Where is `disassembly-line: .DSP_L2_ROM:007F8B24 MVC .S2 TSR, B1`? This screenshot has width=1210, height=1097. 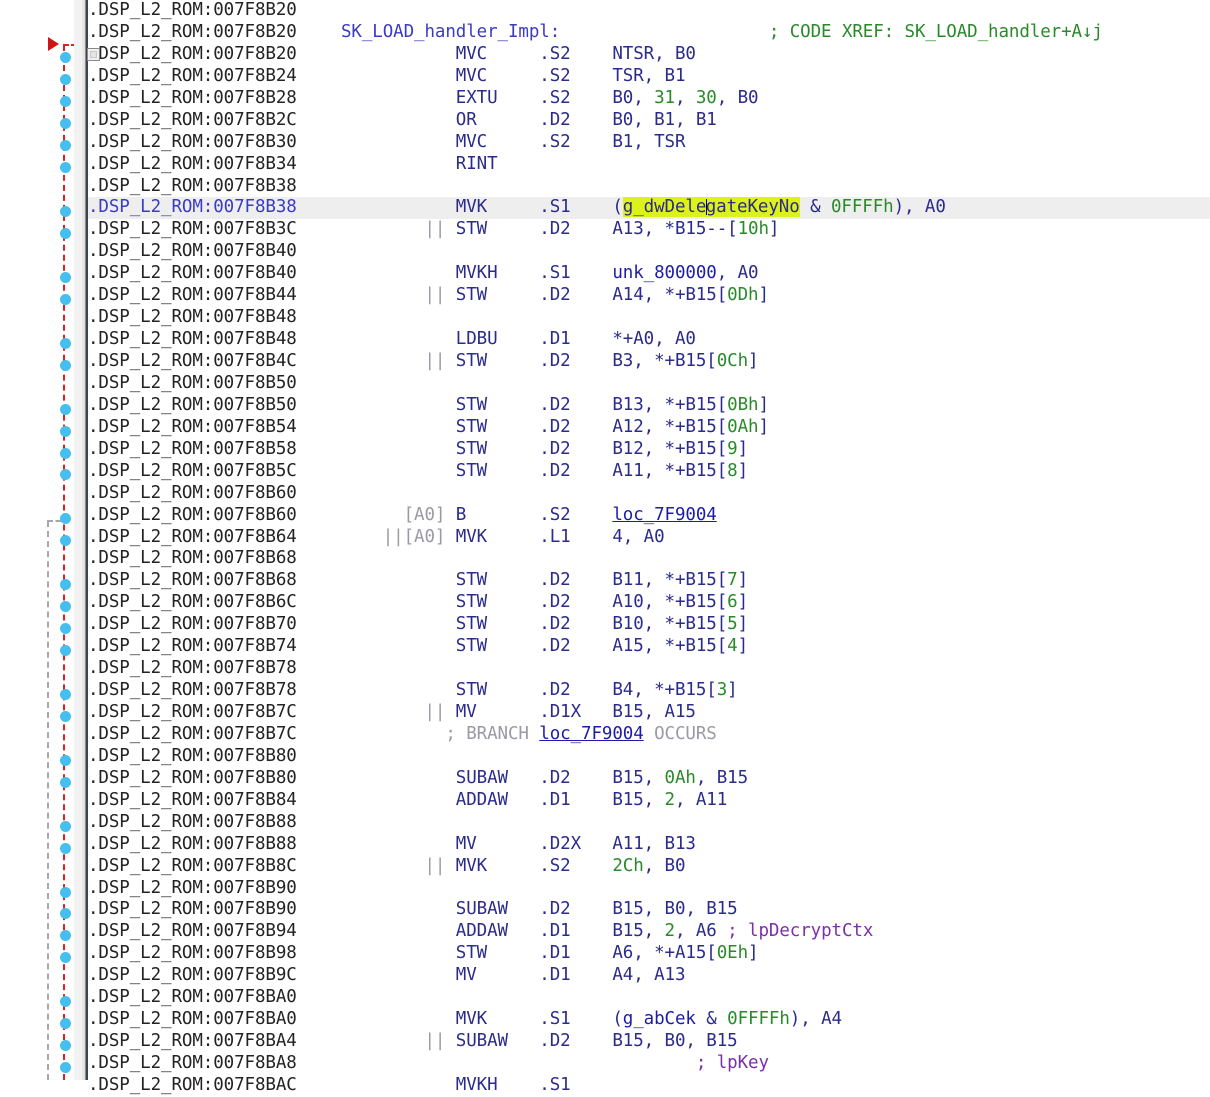 disassembly-line: .DSP_L2_ROM:007F8B24 MVC .S2 TSR, B1 is located at coordinates (649, 77).